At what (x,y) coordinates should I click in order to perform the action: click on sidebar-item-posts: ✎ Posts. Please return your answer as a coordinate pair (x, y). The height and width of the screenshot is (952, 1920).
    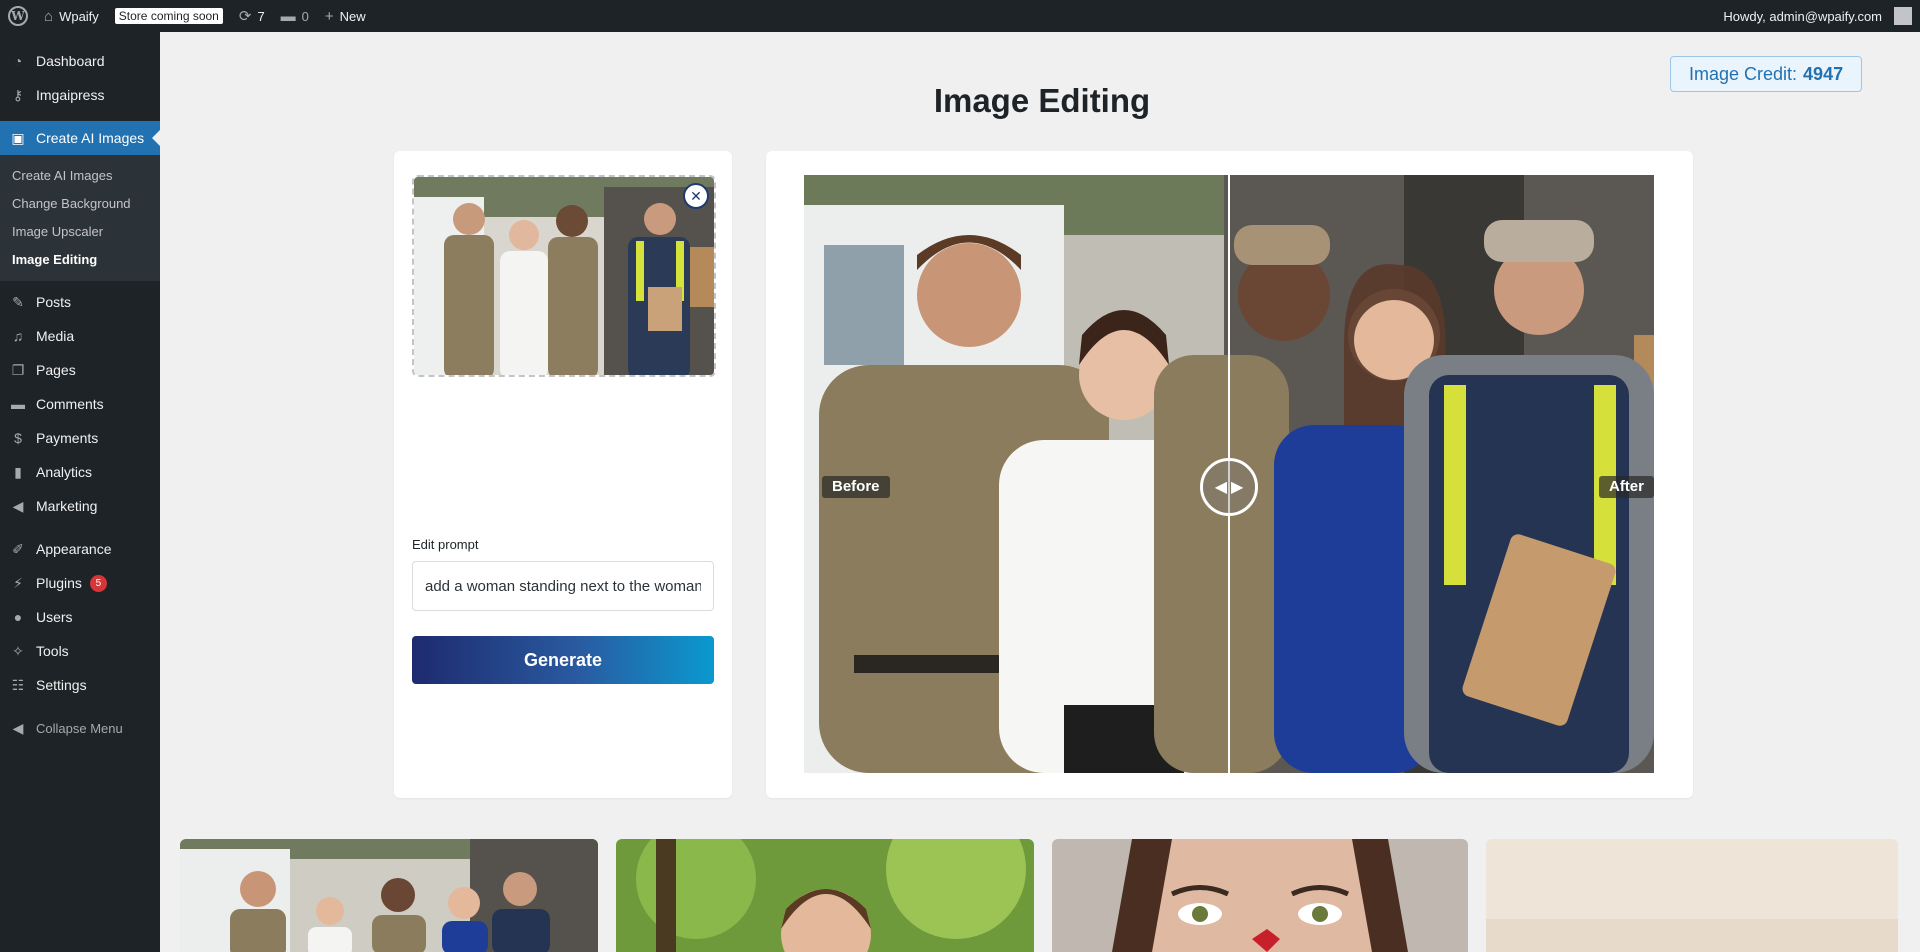
    Looking at the image, I should click on (80, 302).